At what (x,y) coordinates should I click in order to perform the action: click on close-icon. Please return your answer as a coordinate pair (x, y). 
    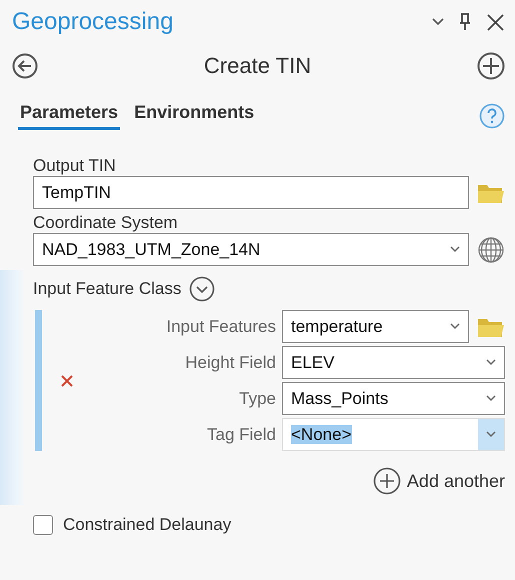
    Looking at the image, I should click on (495, 22).